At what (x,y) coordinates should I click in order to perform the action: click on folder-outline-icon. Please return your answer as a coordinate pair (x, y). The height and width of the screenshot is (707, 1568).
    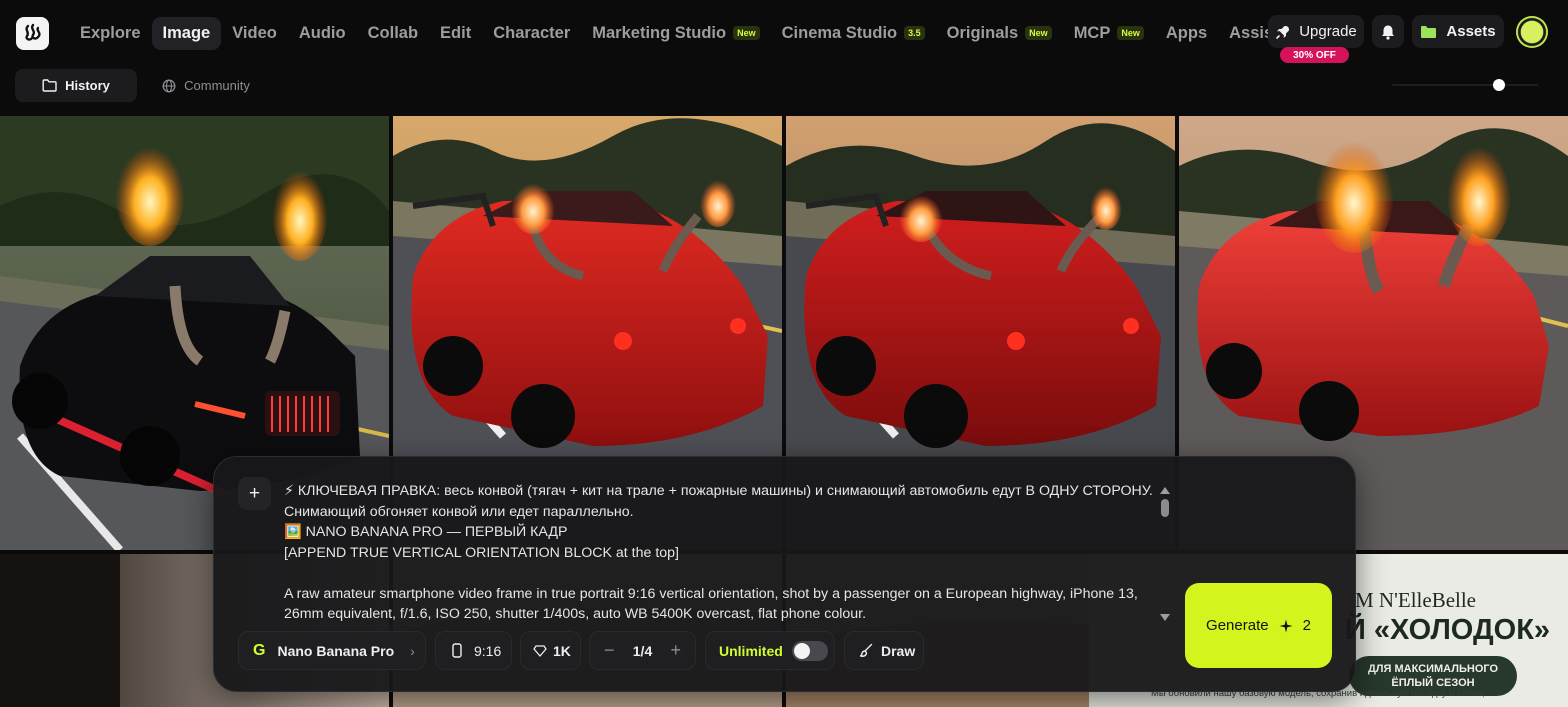
    Looking at the image, I should click on (49, 85).